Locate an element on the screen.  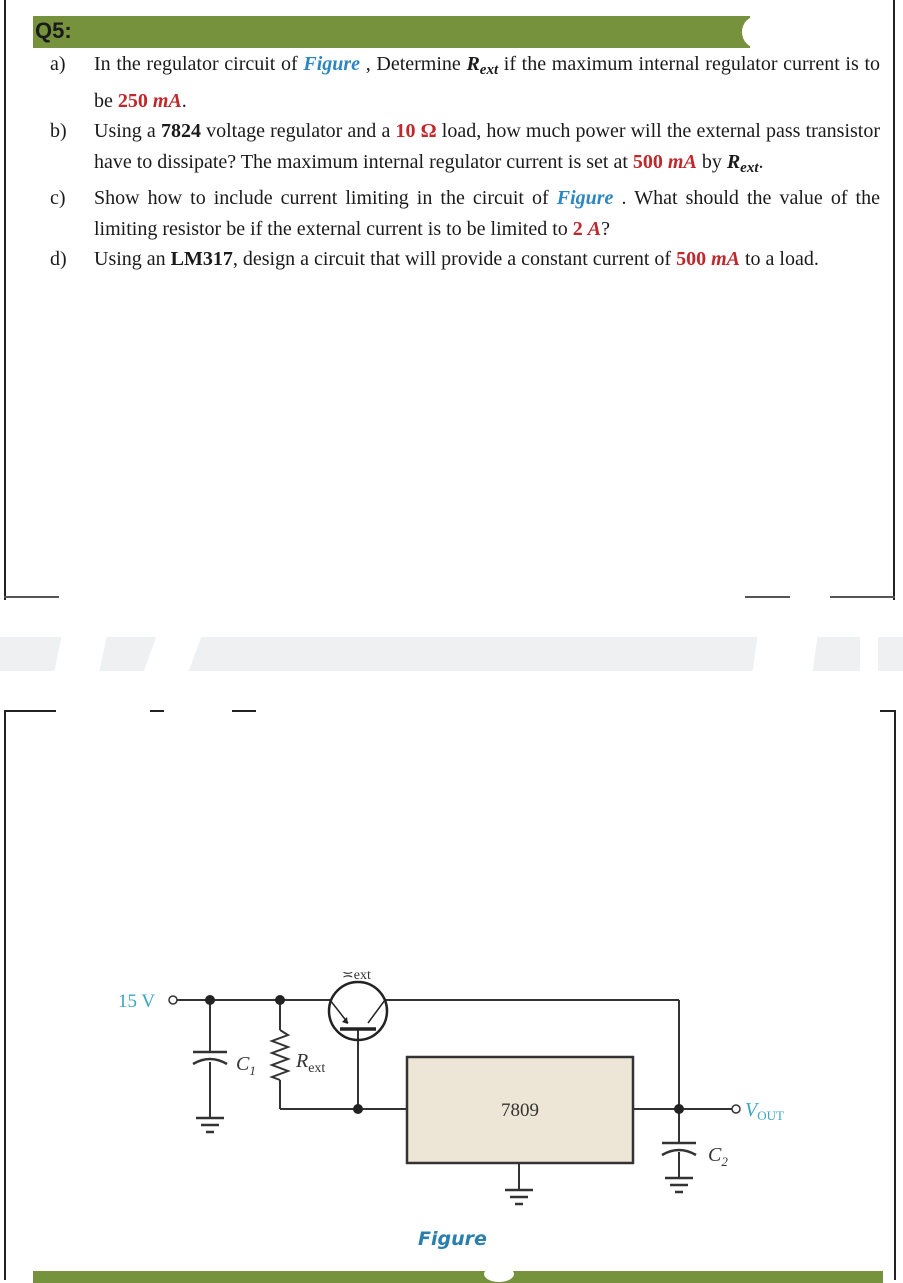
part-letter: c) is located at coordinates (58, 198).